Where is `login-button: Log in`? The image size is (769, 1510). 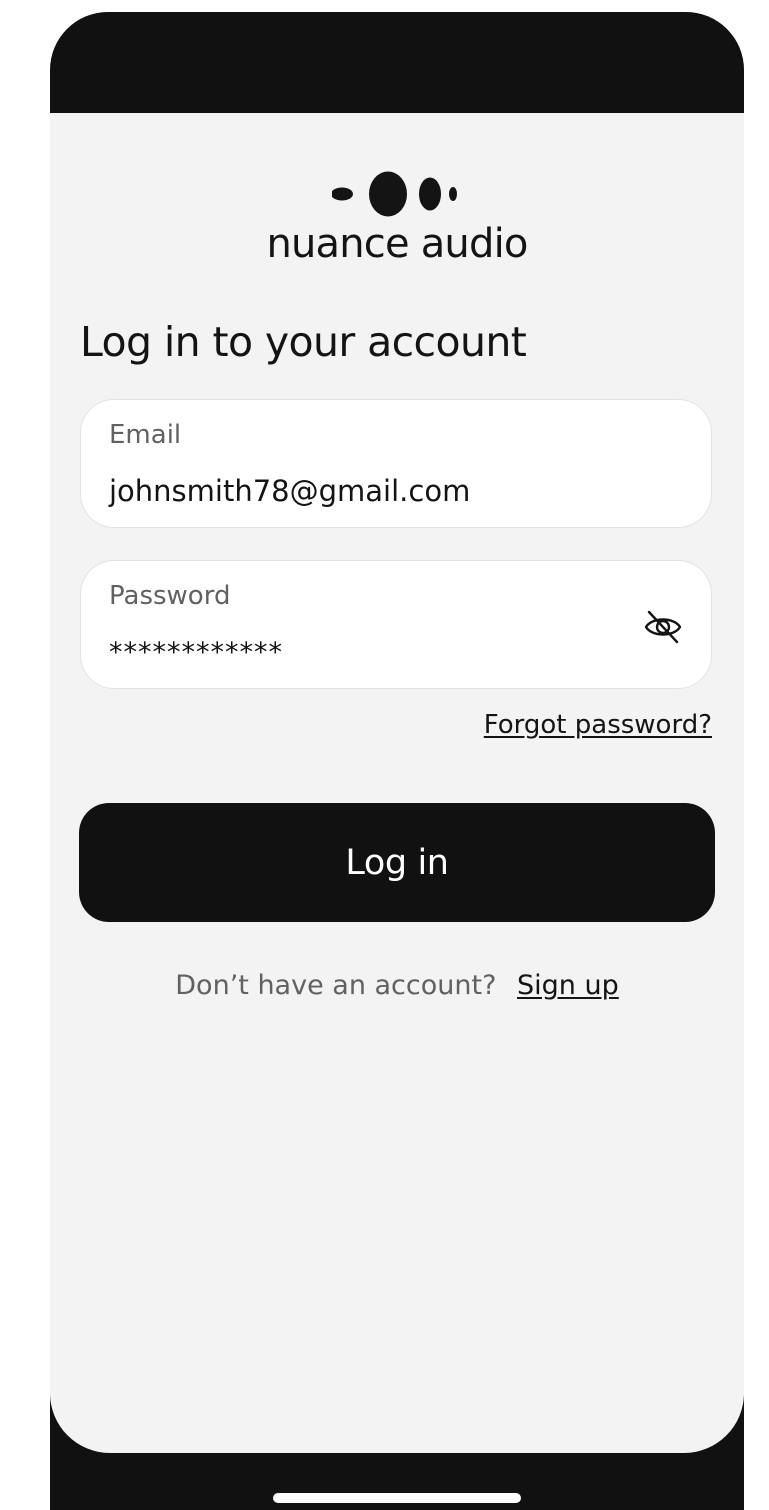 login-button: Log in is located at coordinates (397, 862).